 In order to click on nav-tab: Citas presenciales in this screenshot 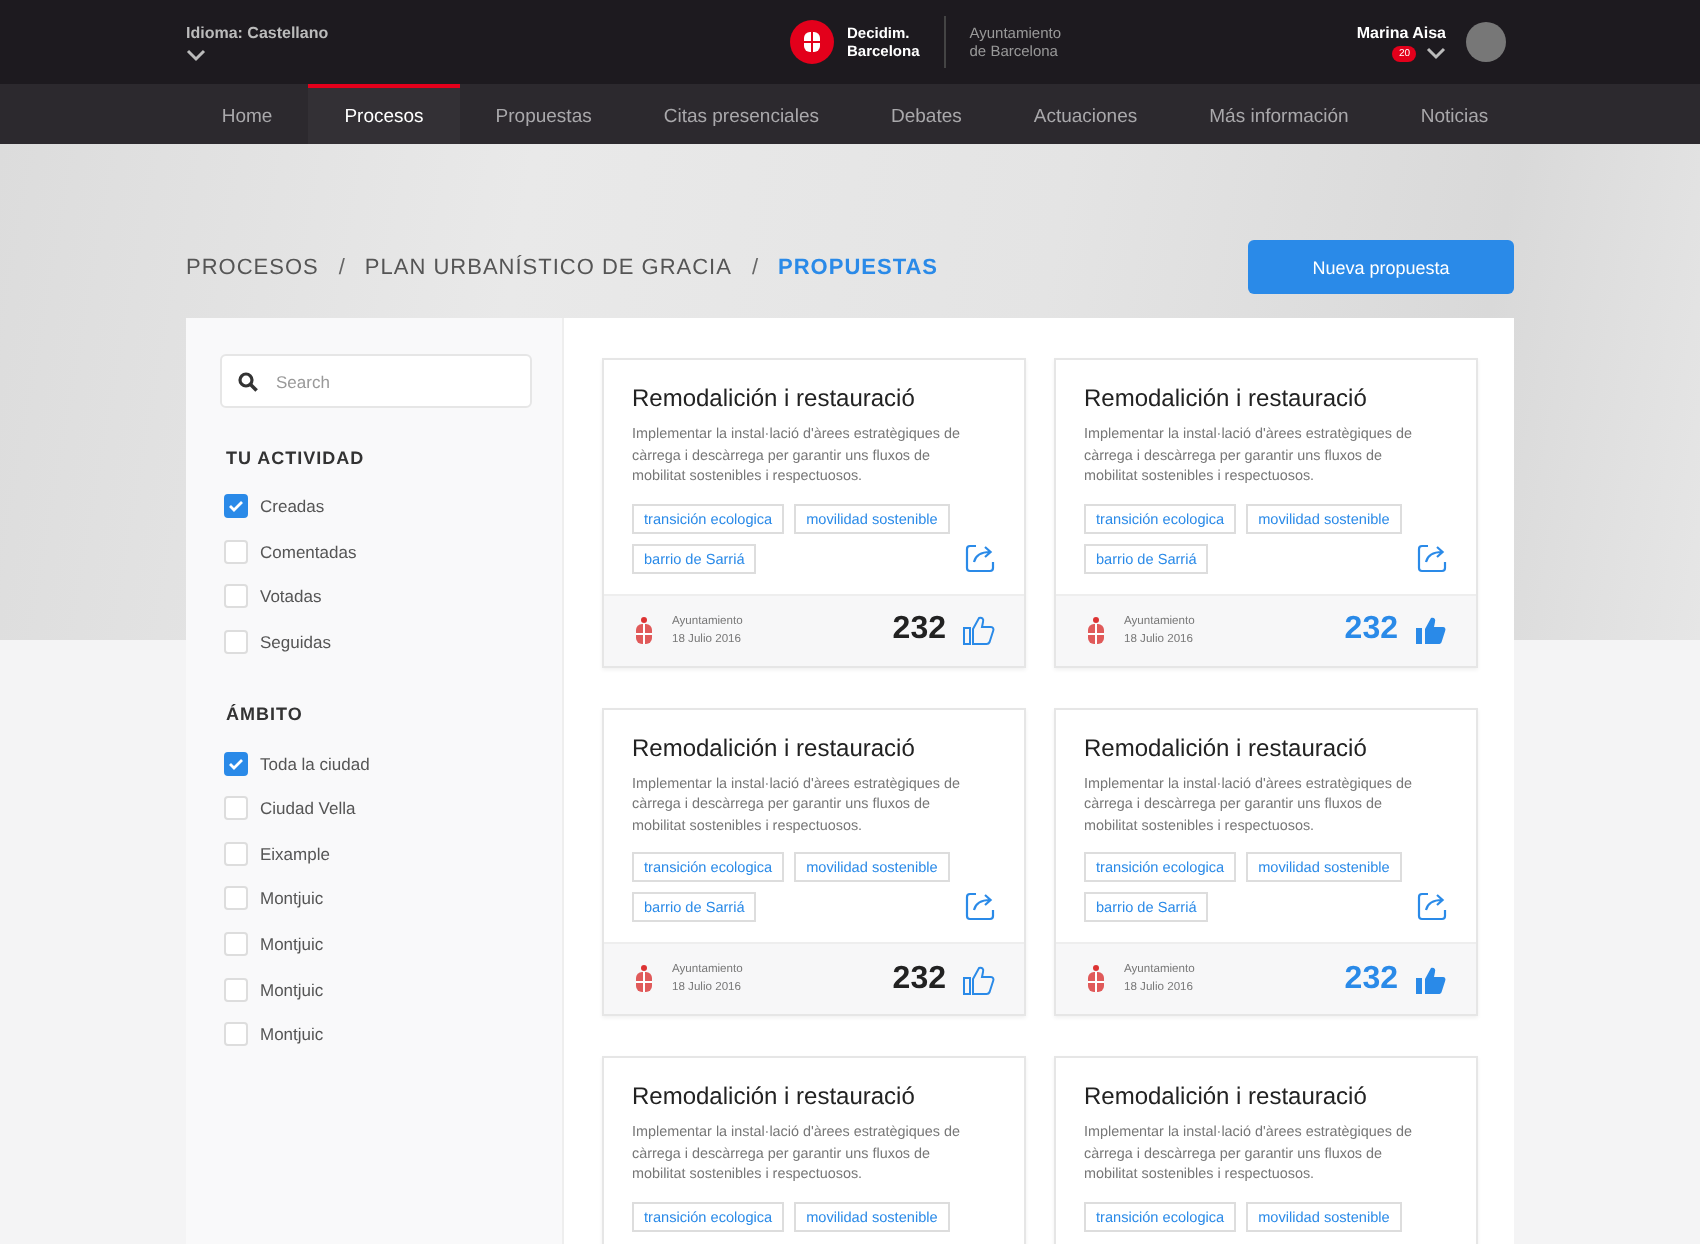, I will do `click(741, 114)`.